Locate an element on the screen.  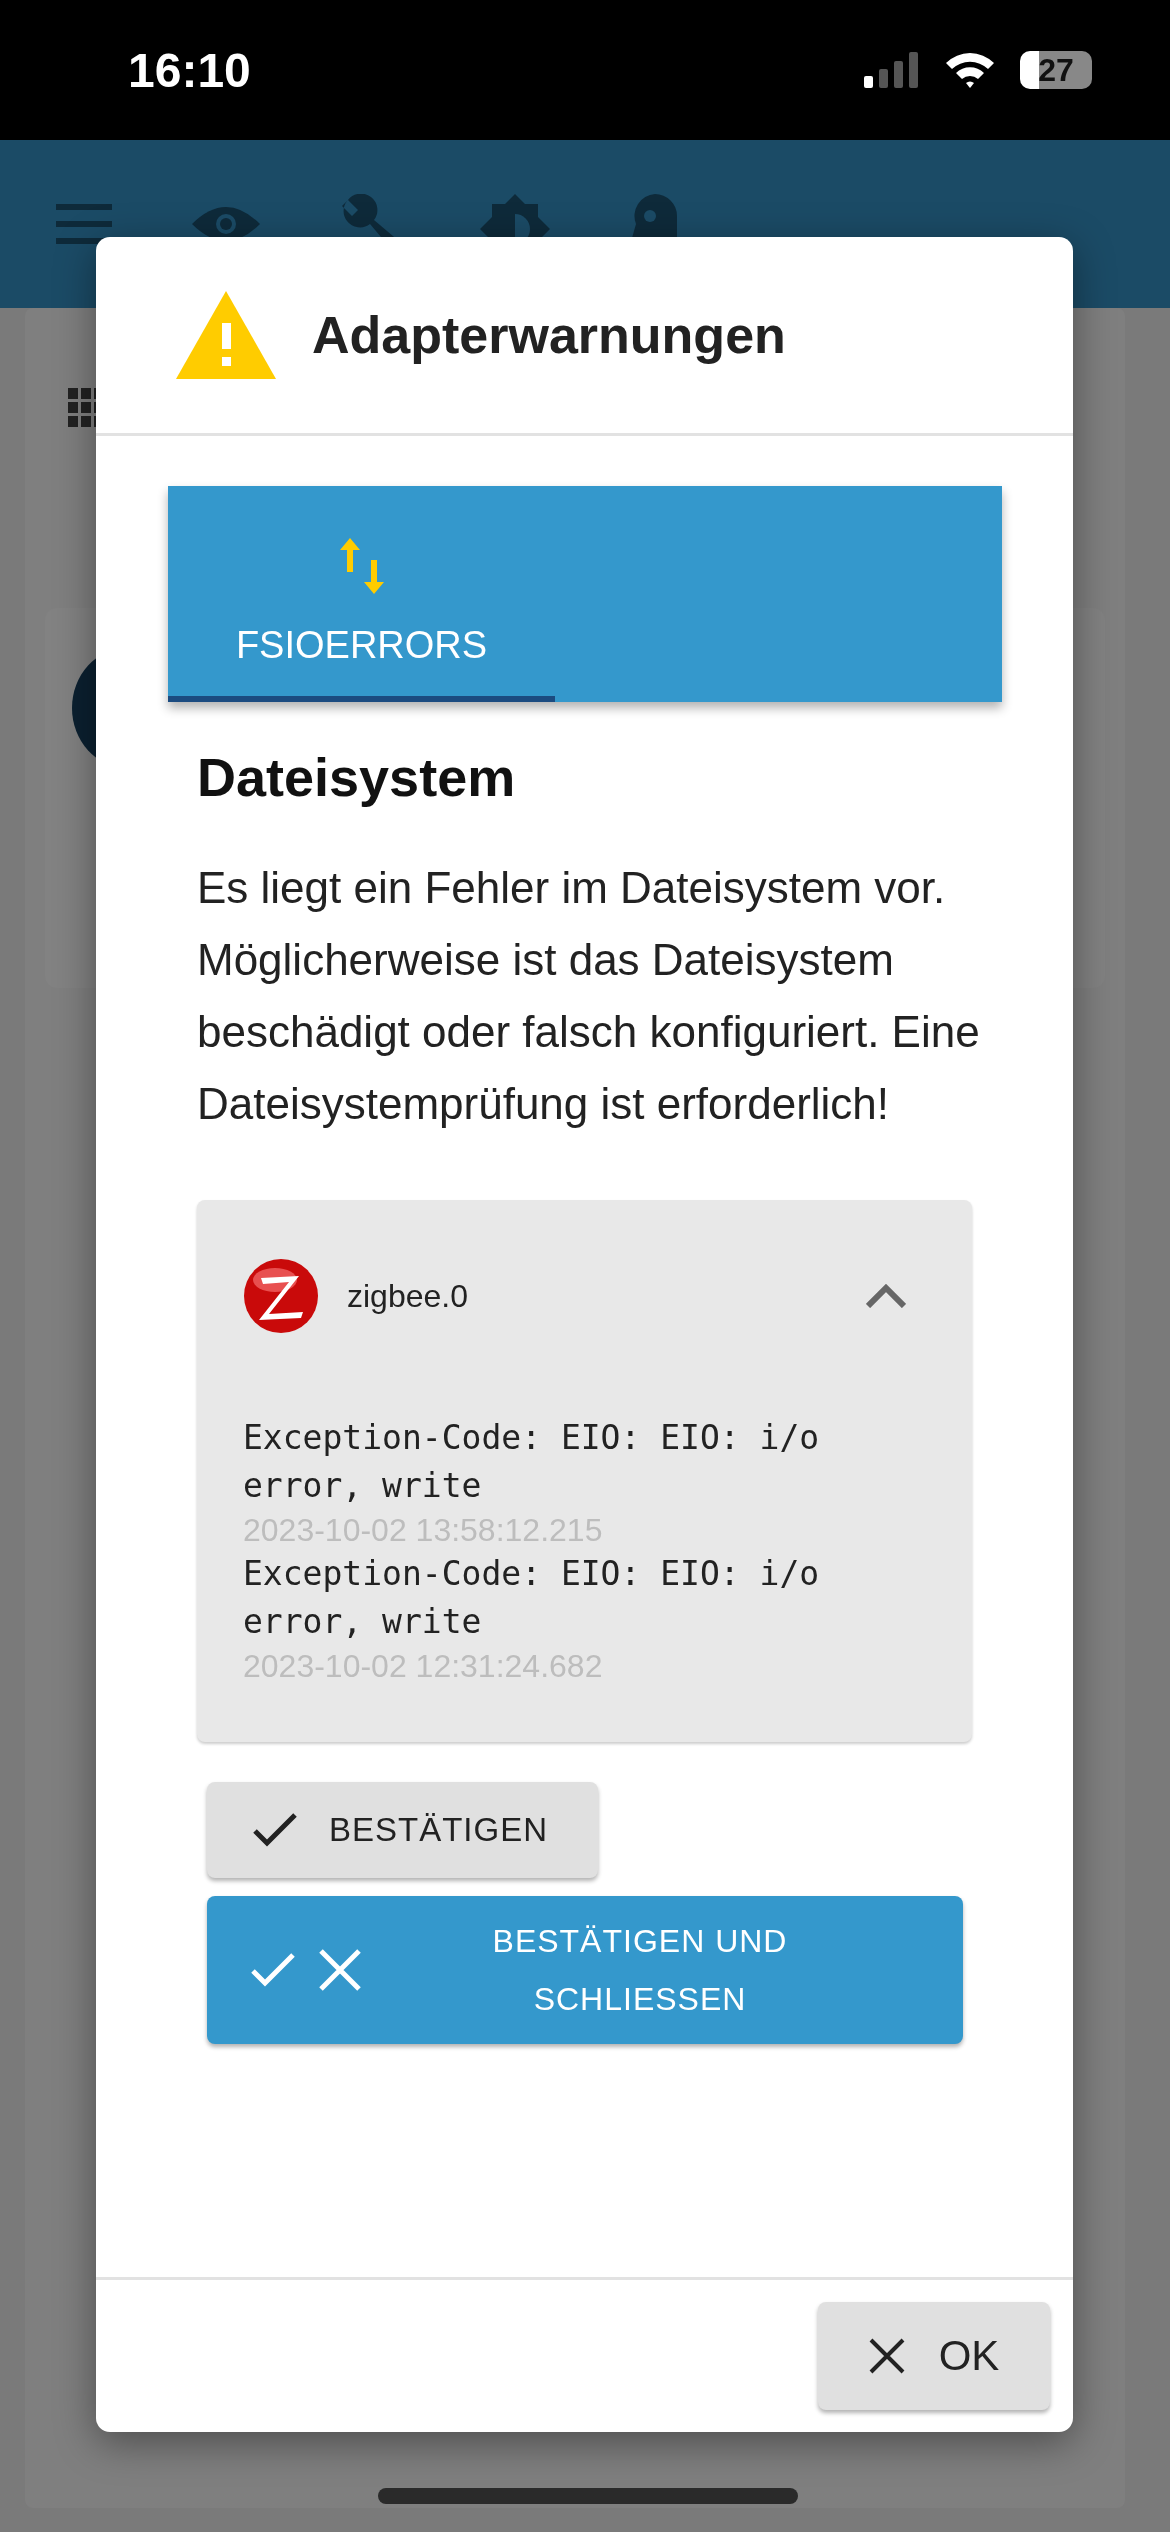
message-text: Es liegt ein Fehler im Dateisystem vor. Möglicherweise ist das Dateisystem beschädigt oder falsch konfiguriert. Eine Dateisystemprüfung ist erforderlich! is located at coordinates (589, 996).